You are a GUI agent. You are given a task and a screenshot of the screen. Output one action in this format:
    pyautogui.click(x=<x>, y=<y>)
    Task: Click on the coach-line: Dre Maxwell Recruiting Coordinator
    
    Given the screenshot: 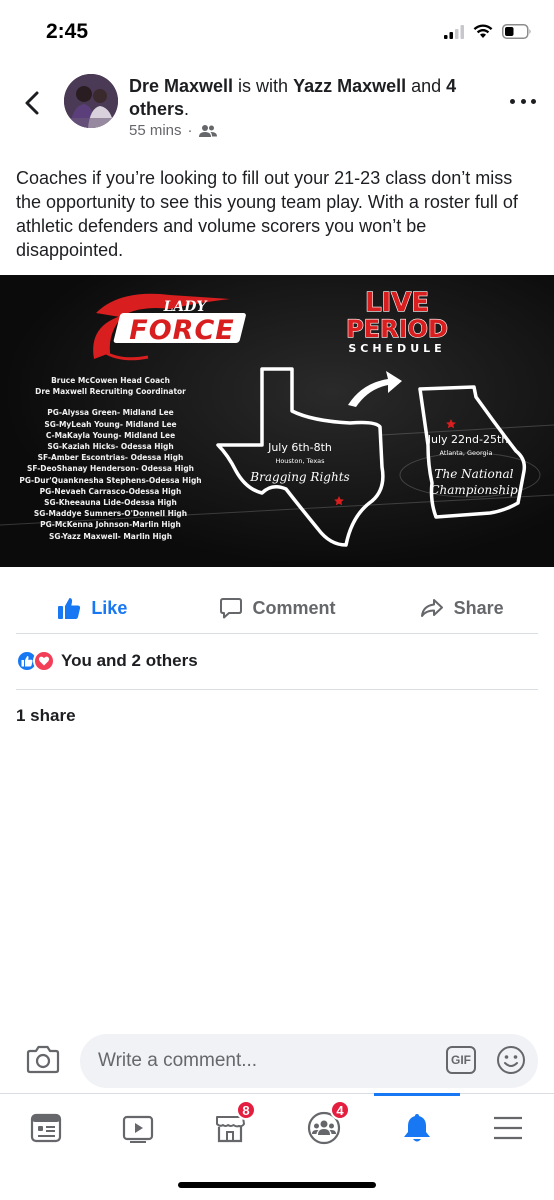 What is the action you would take?
    pyautogui.click(x=110, y=391)
    